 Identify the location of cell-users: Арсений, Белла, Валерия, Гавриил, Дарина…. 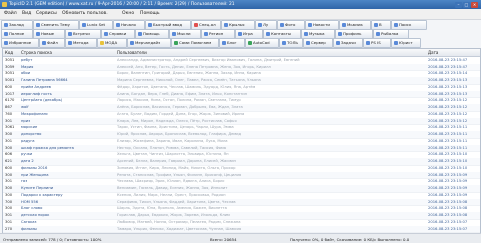
(176, 161).